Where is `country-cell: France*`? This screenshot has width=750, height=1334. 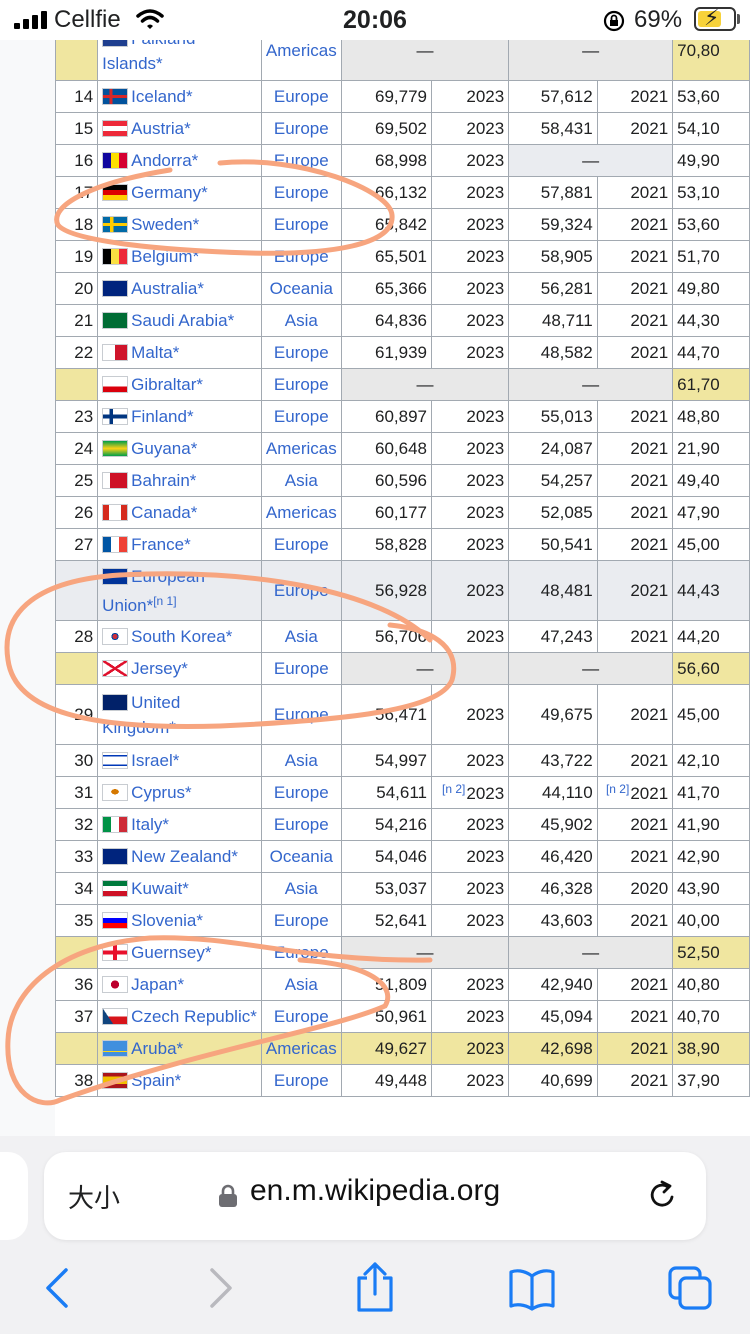
country-cell: France* is located at coordinates (179, 544).